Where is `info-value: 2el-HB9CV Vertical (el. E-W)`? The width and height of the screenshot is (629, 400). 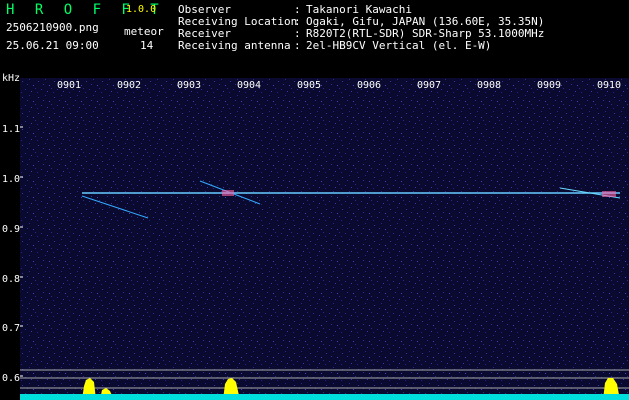 info-value: 2el-HB9CV Vertical (el. E-W) is located at coordinates (399, 45).